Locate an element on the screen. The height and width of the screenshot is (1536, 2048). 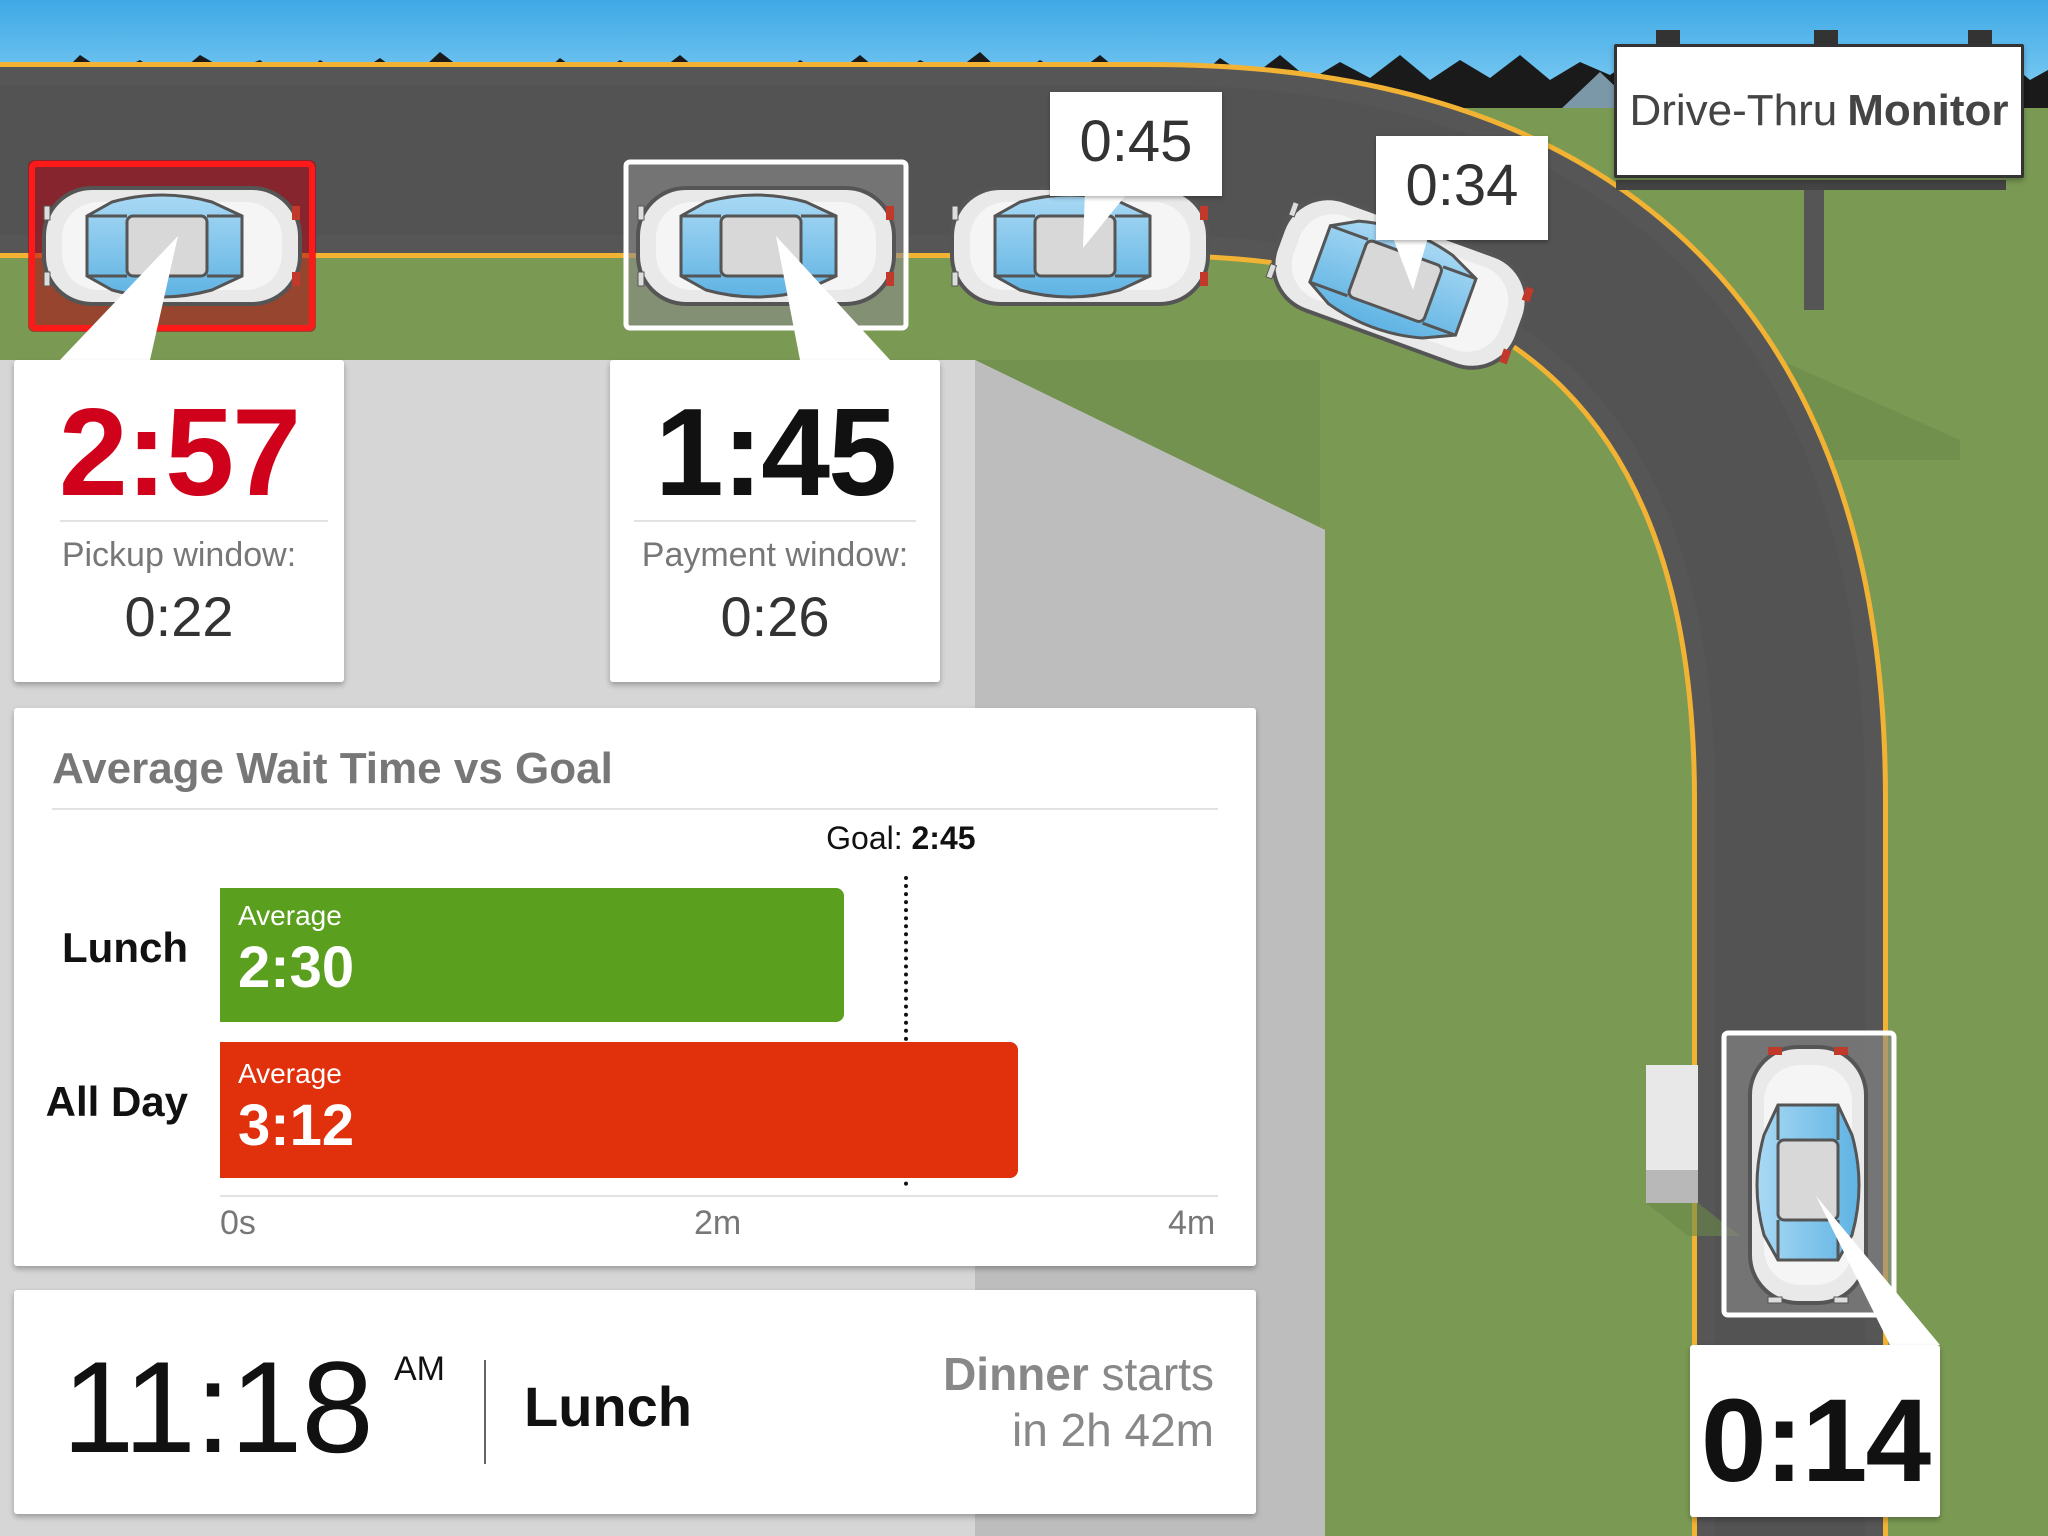
timer-bubble-queue-4: 0:34 is located at coordinates (1462, 188).